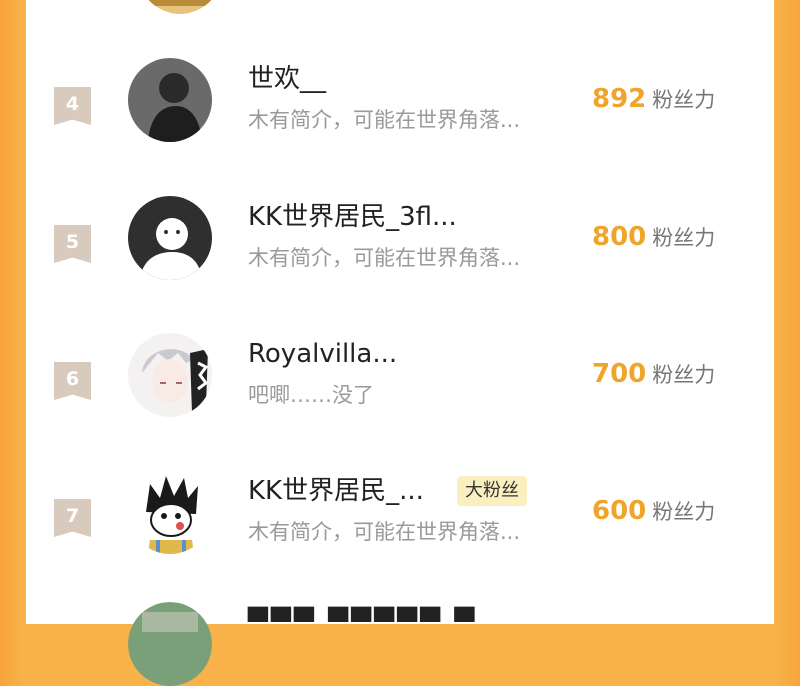 This screenshot has height=686, width=800. I want to click on fan-power: 600 粉丝力, so click(653, 511).